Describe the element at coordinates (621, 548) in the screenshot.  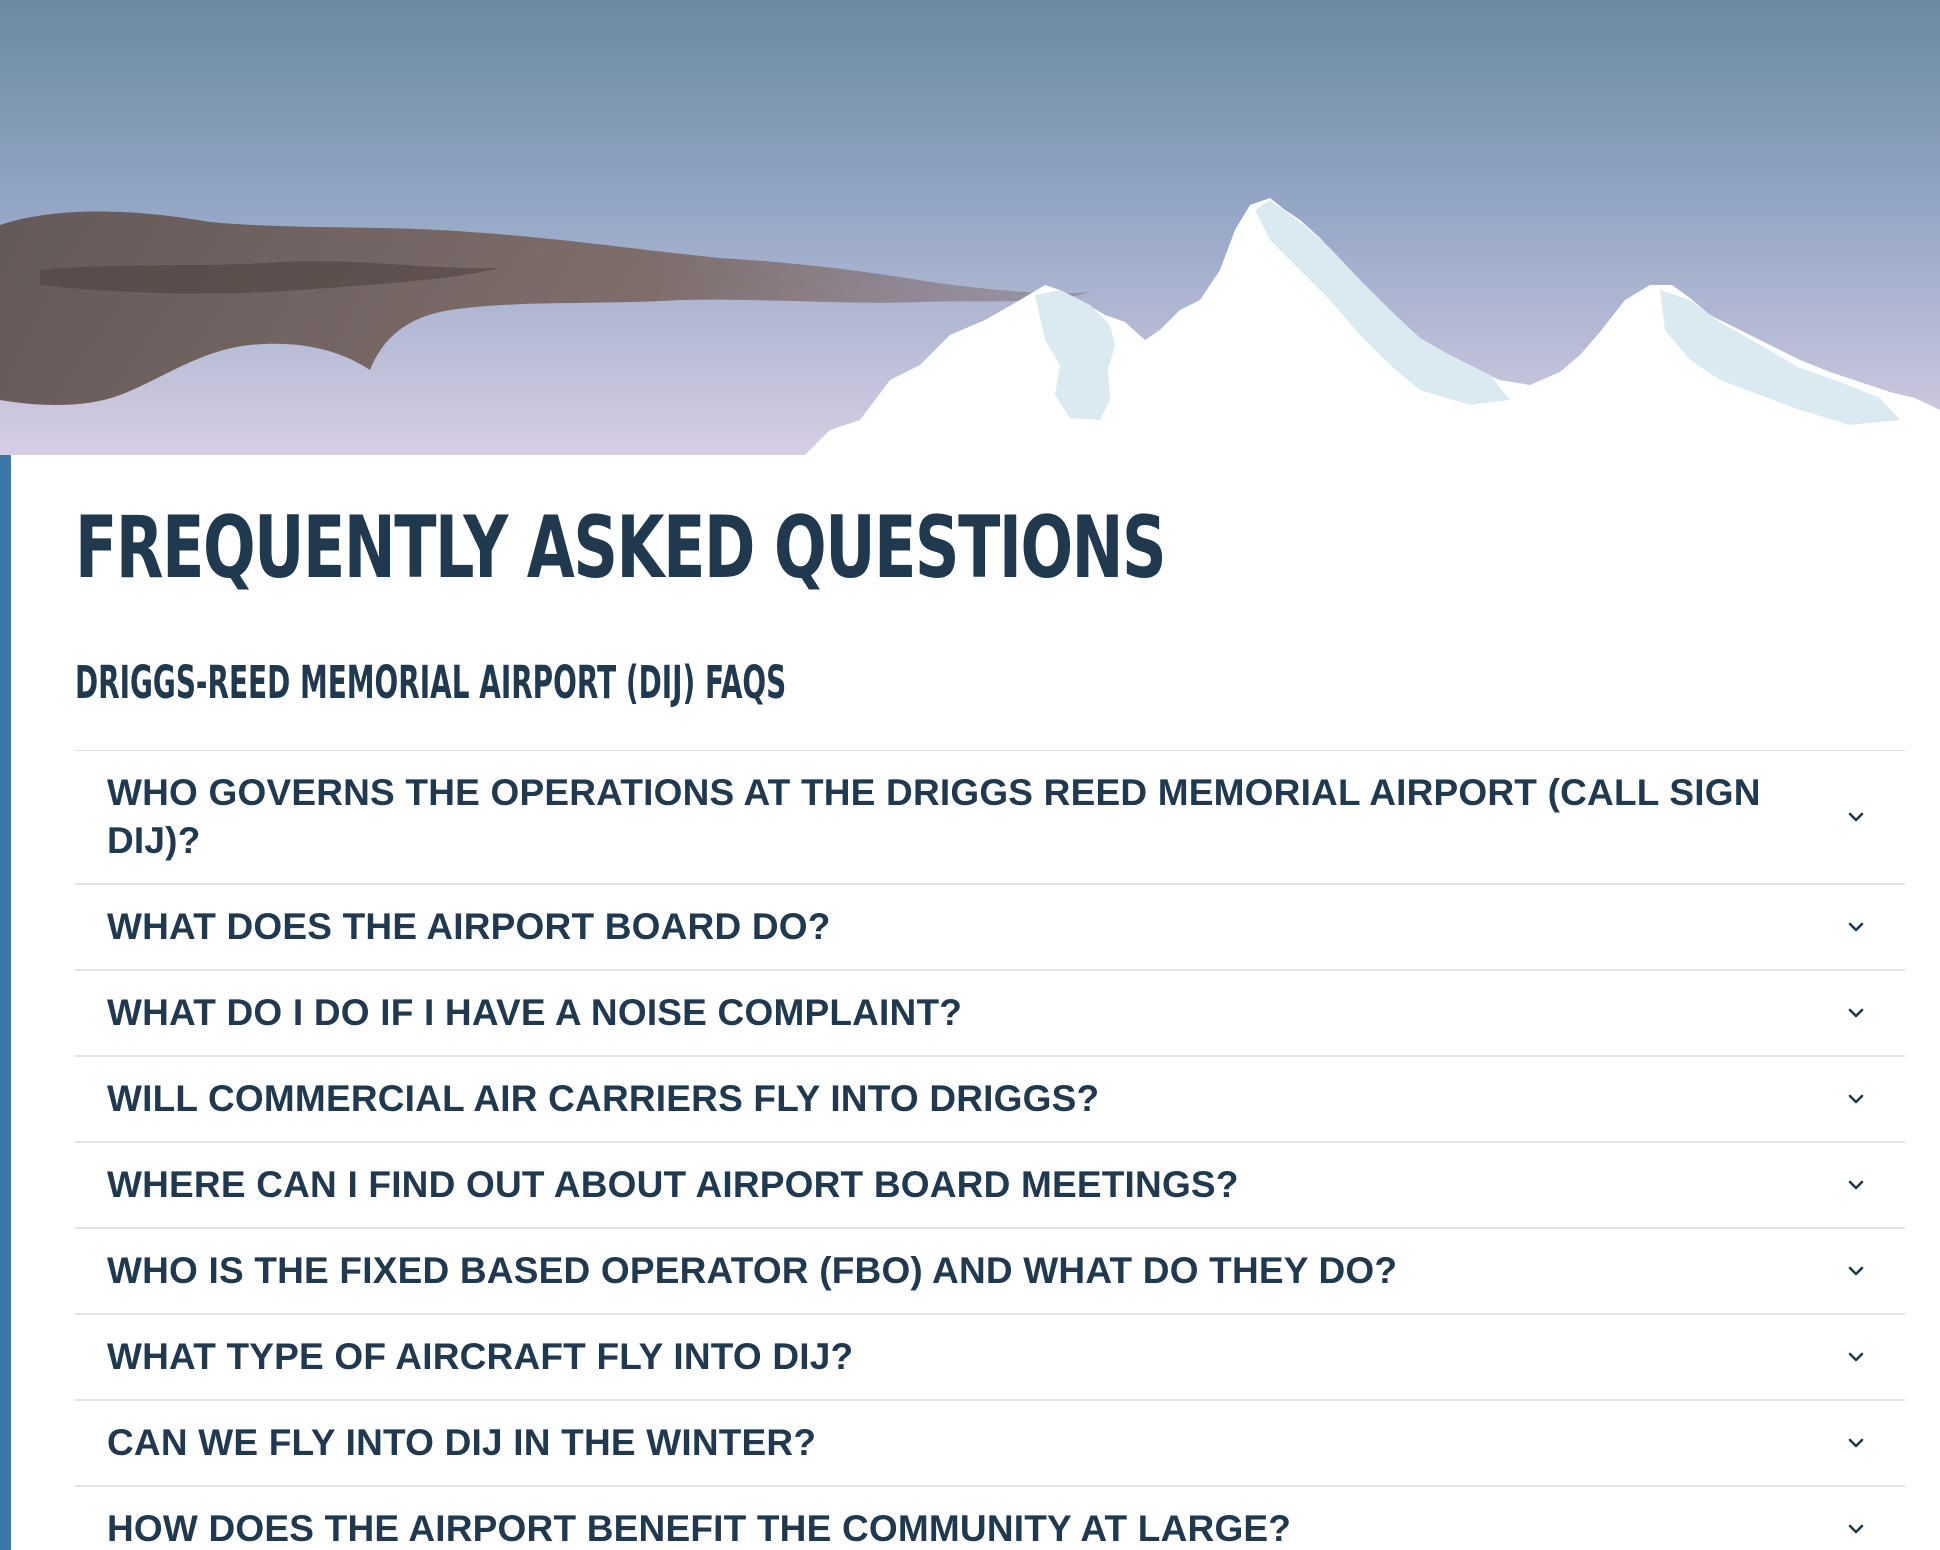
I see `page-title: FREQUENTLY ASKED QUESTIONS` at that location.